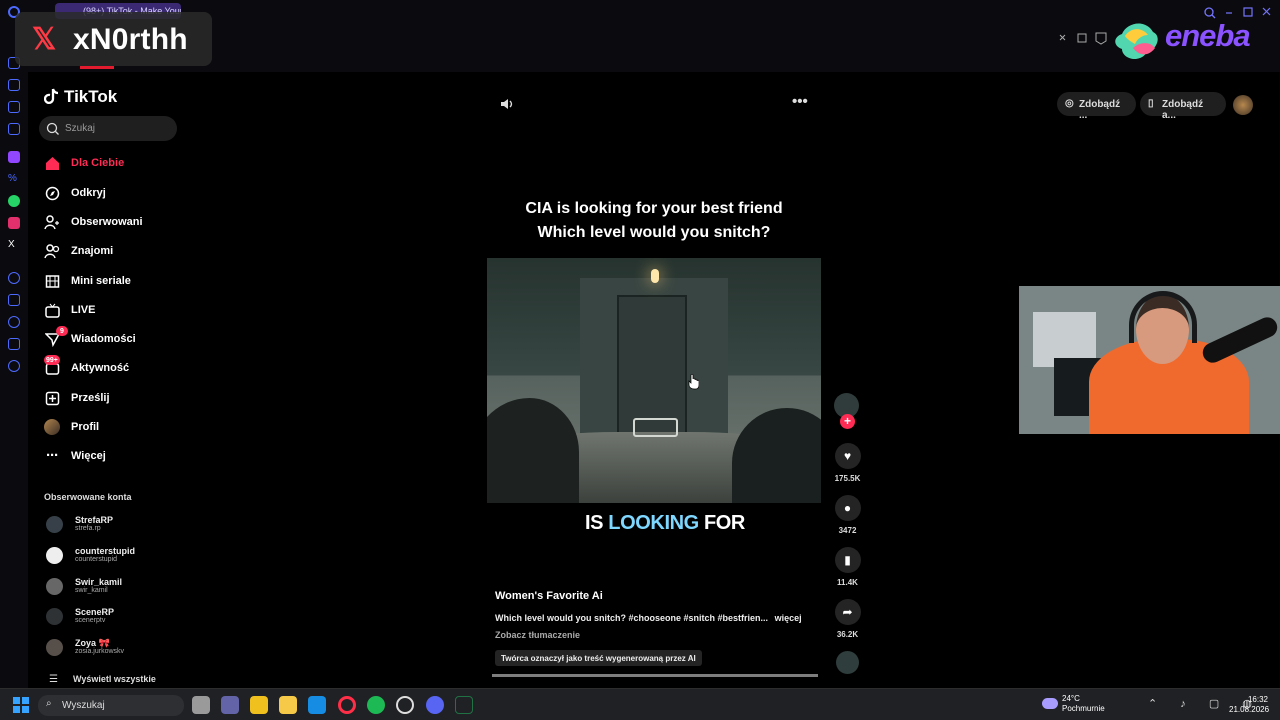  I want to click on sound-avatar, so click(847, 662).